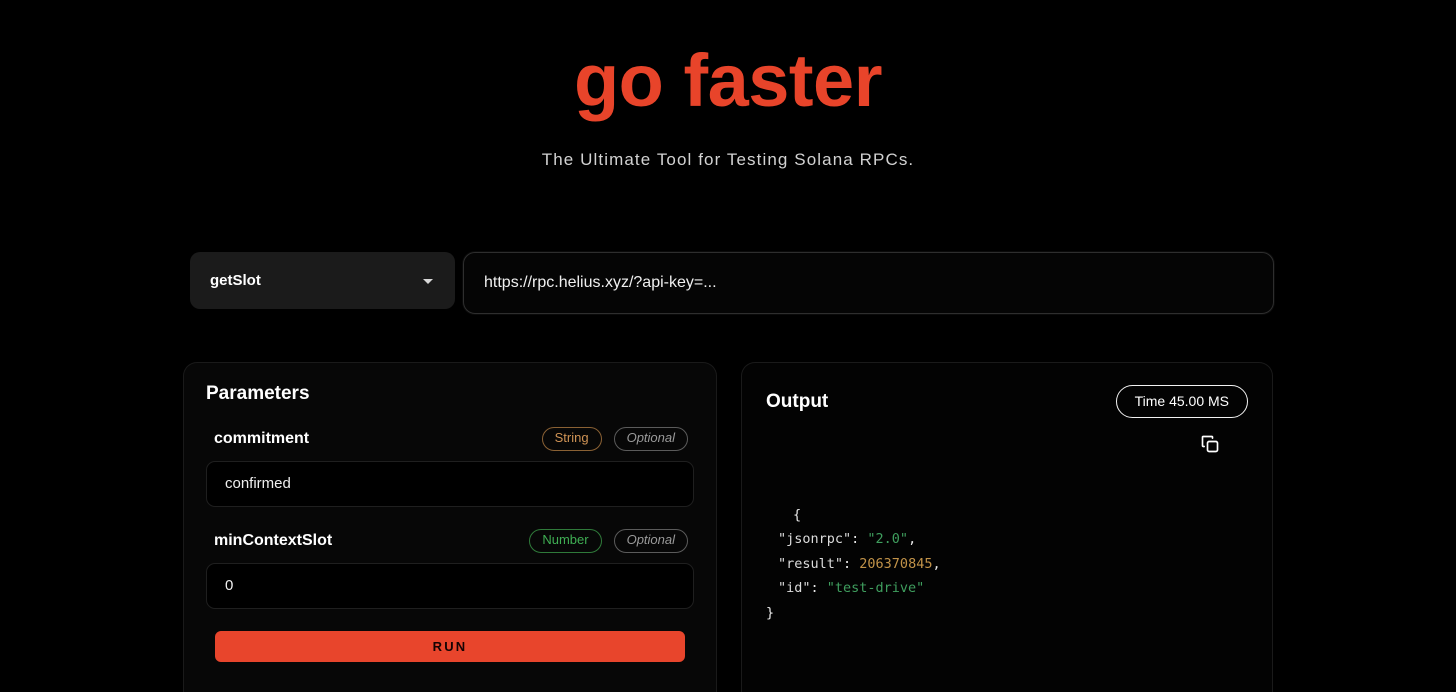 Image resolution: width=1456 pixels, height=692 pixels. Describe the element at coordinates (428, 281) in the screenshot. I see `chevron-down-icon` at that location.